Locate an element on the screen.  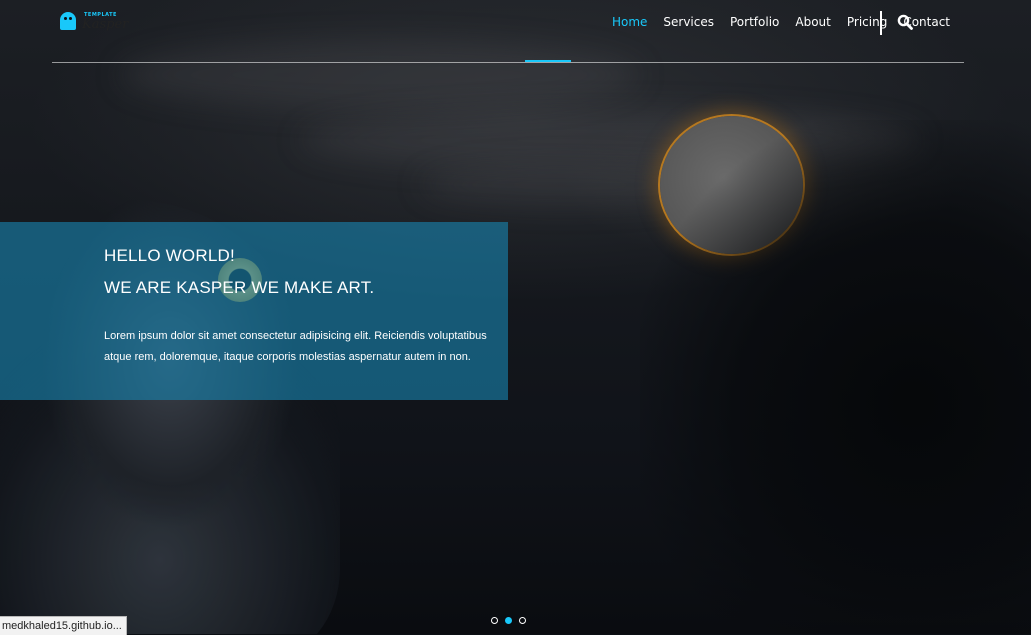
logo-name: Kasper is located at coordinates (105, 24).